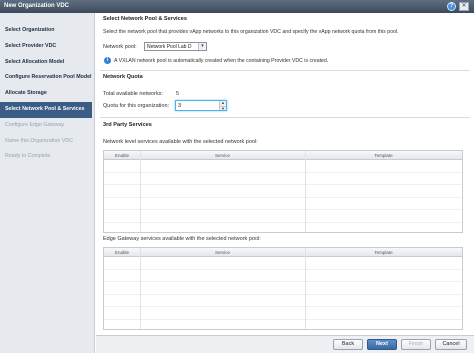  I want to click on window-titlebar: New Organization VDC ? ✕, so click(237, 6).